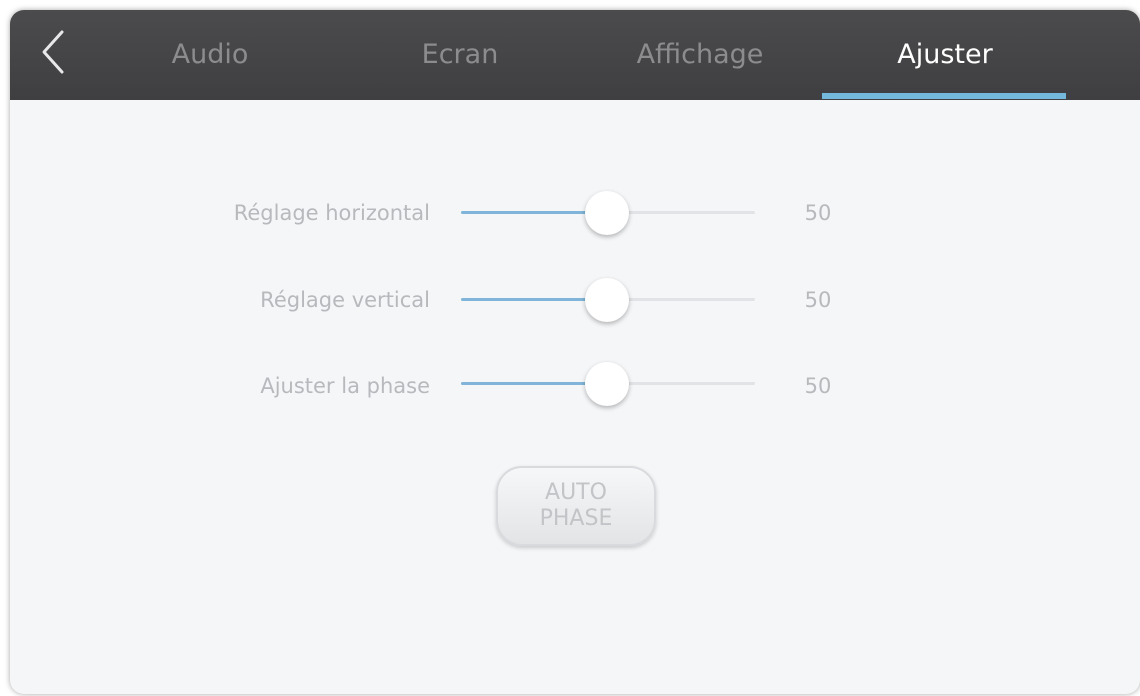  Describe the element at coordinates (460, 55) in the screenshot. I see `tab-ecran: Ecran` at that location.